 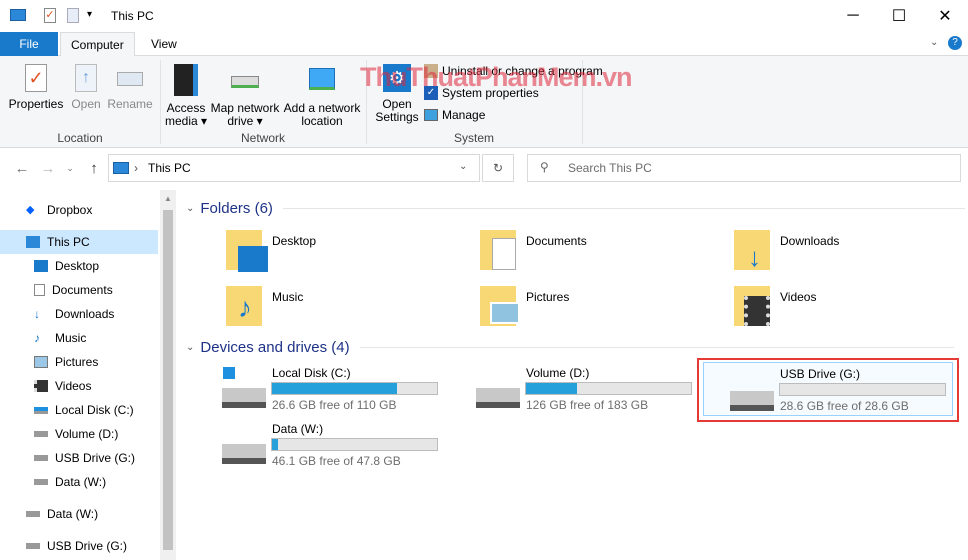 I want to click on sidebar-item-pictures: Pictures, so click(x=79, y=362).